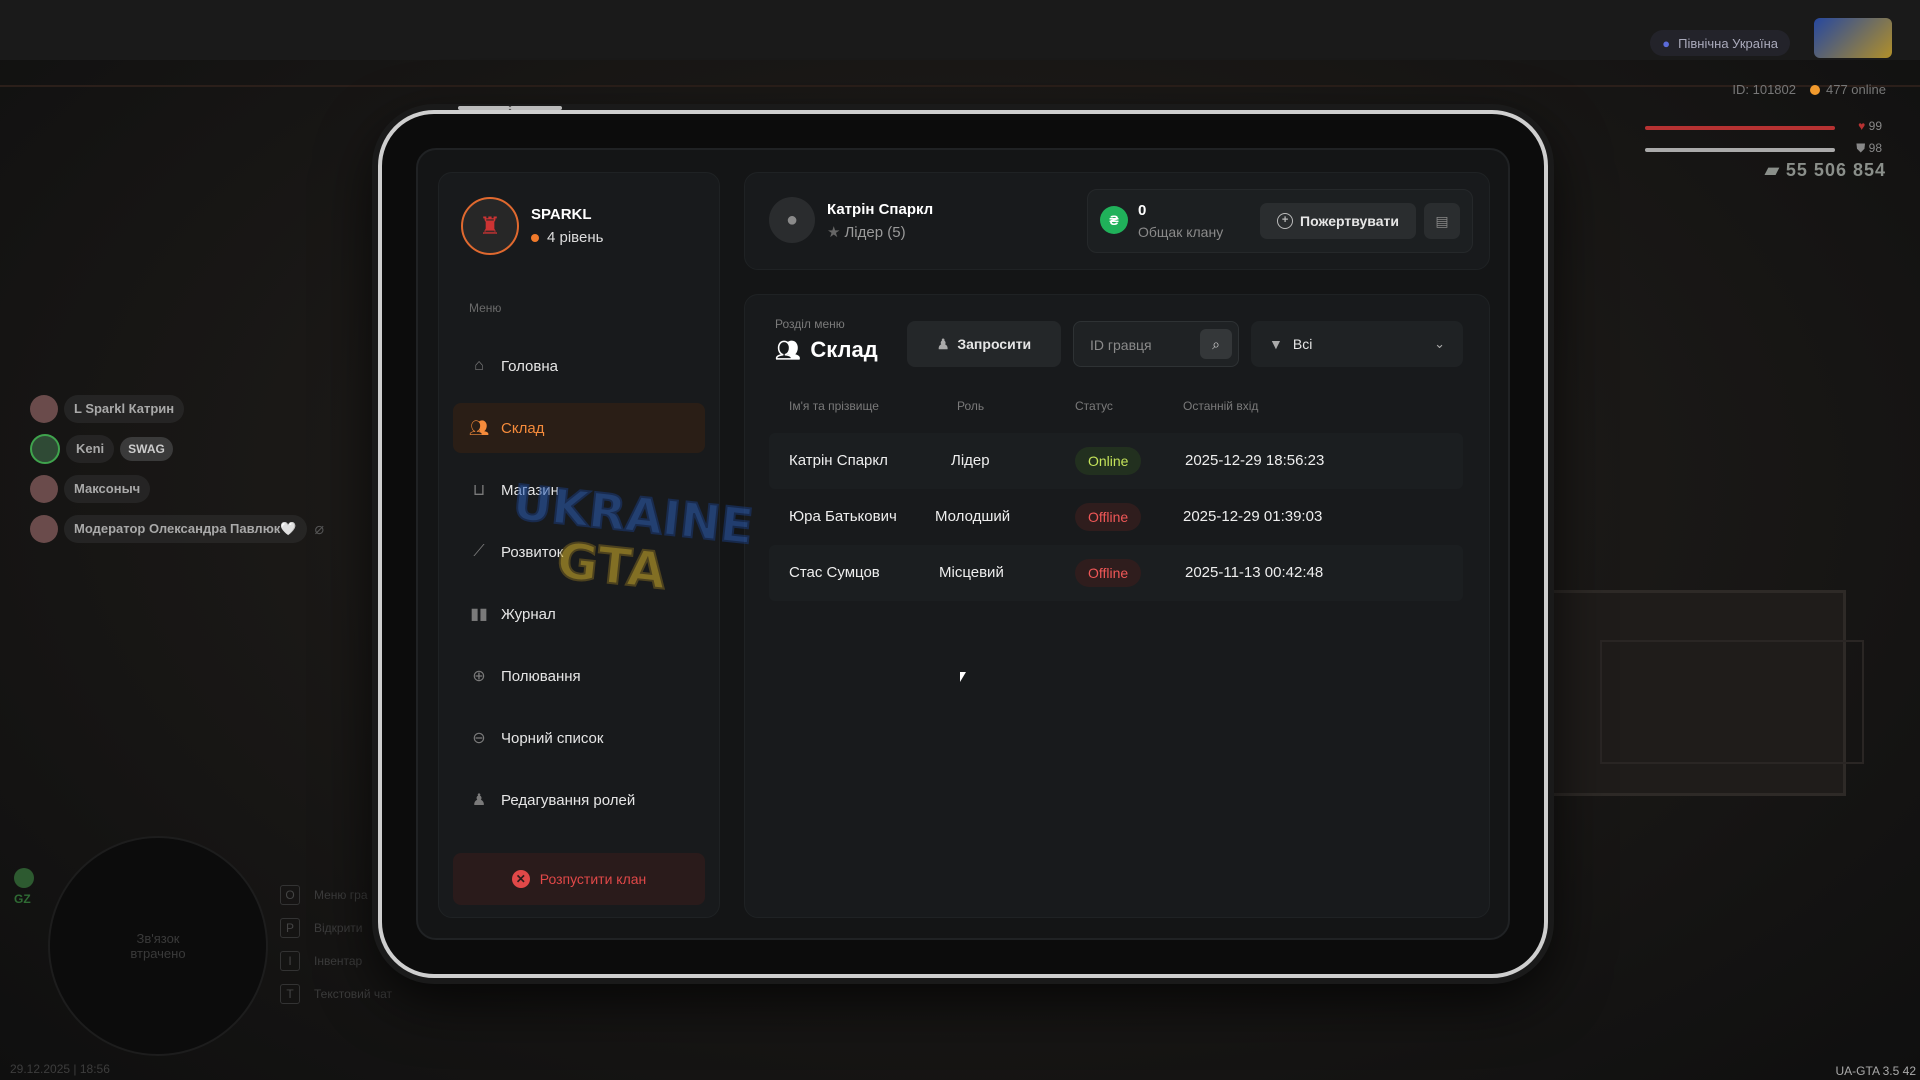 The height and width of the screenshot is (1080, 1920). I want to click on sidebar-item-label: Чорний список, so click(552, 738).